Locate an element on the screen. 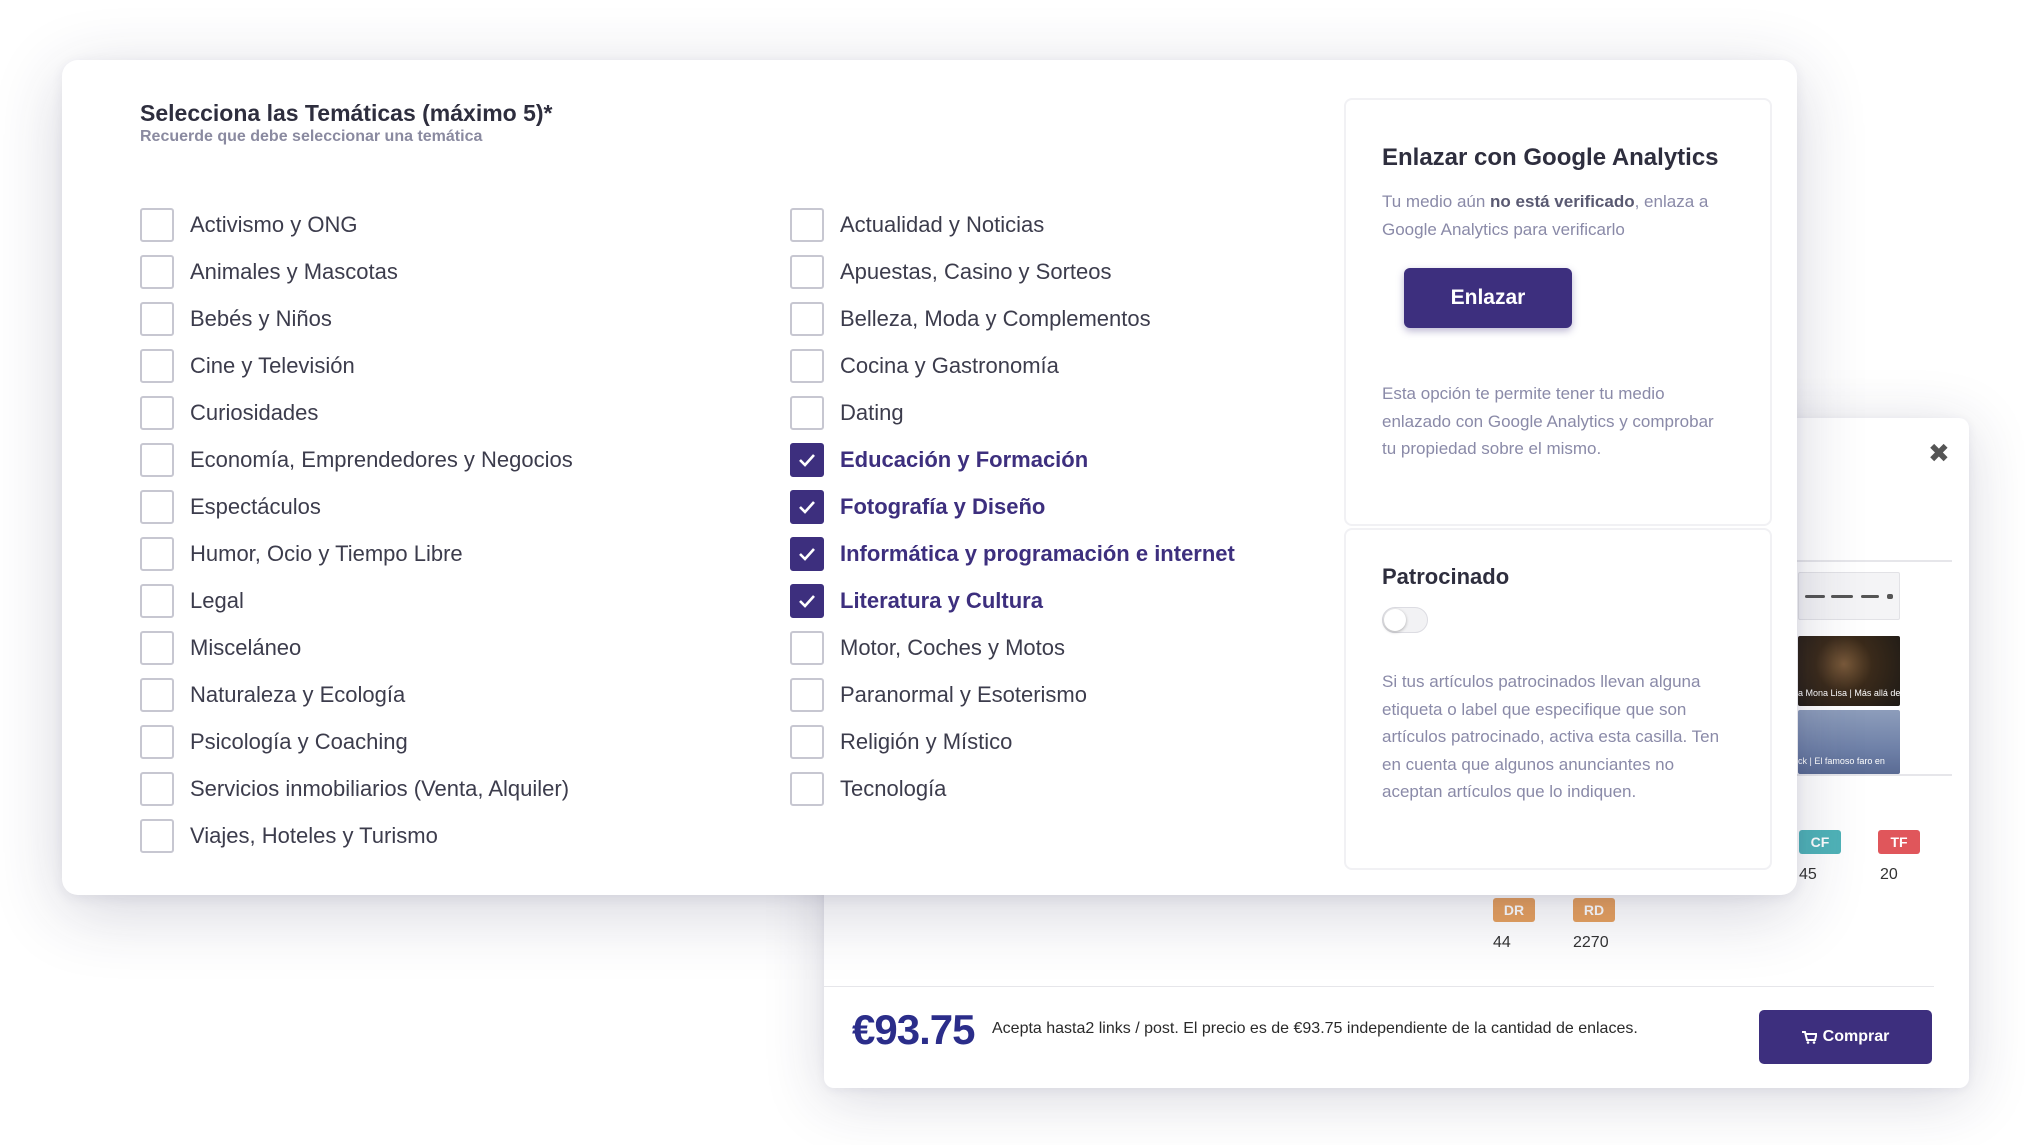  topic-option: Animales y Mascotas is located at coordinates (269, 272).